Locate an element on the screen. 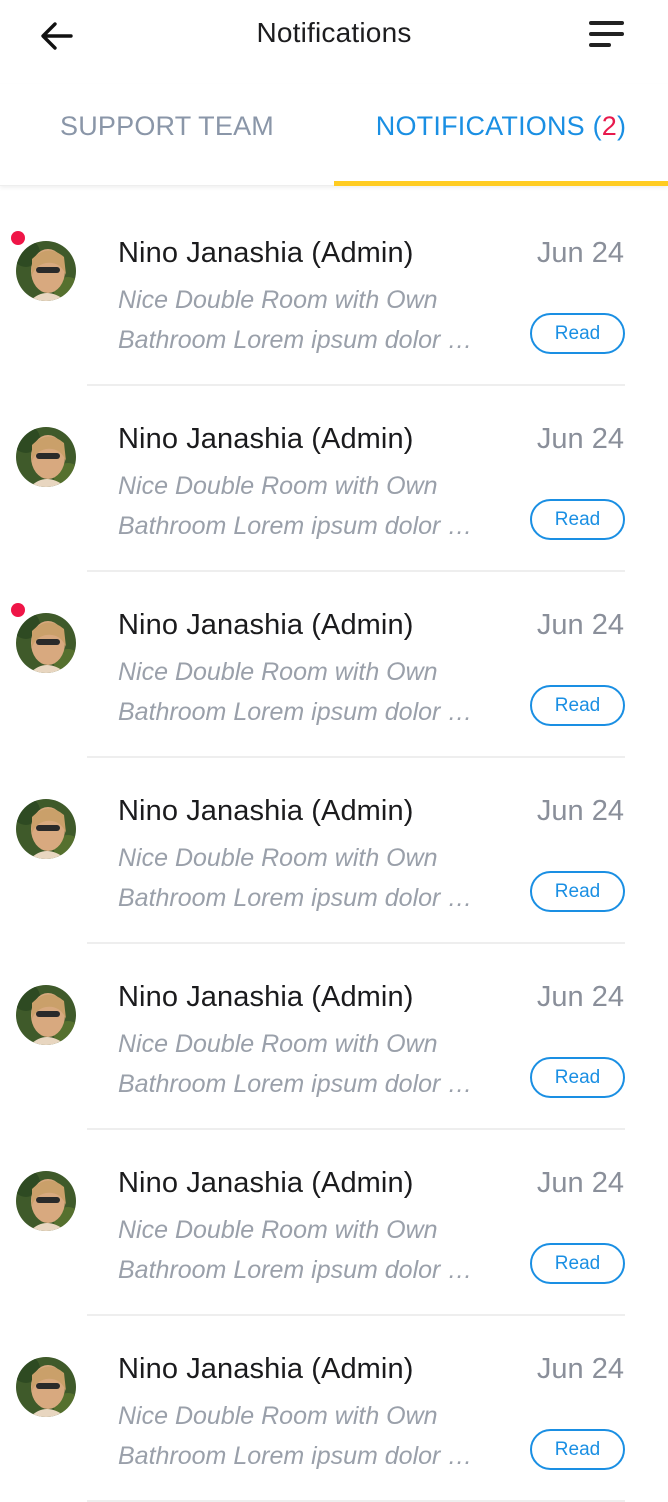 This screenshot has width=668, height=1502. tab-support-team: SUPPORT TEAM is located at coordinates (167, 135).